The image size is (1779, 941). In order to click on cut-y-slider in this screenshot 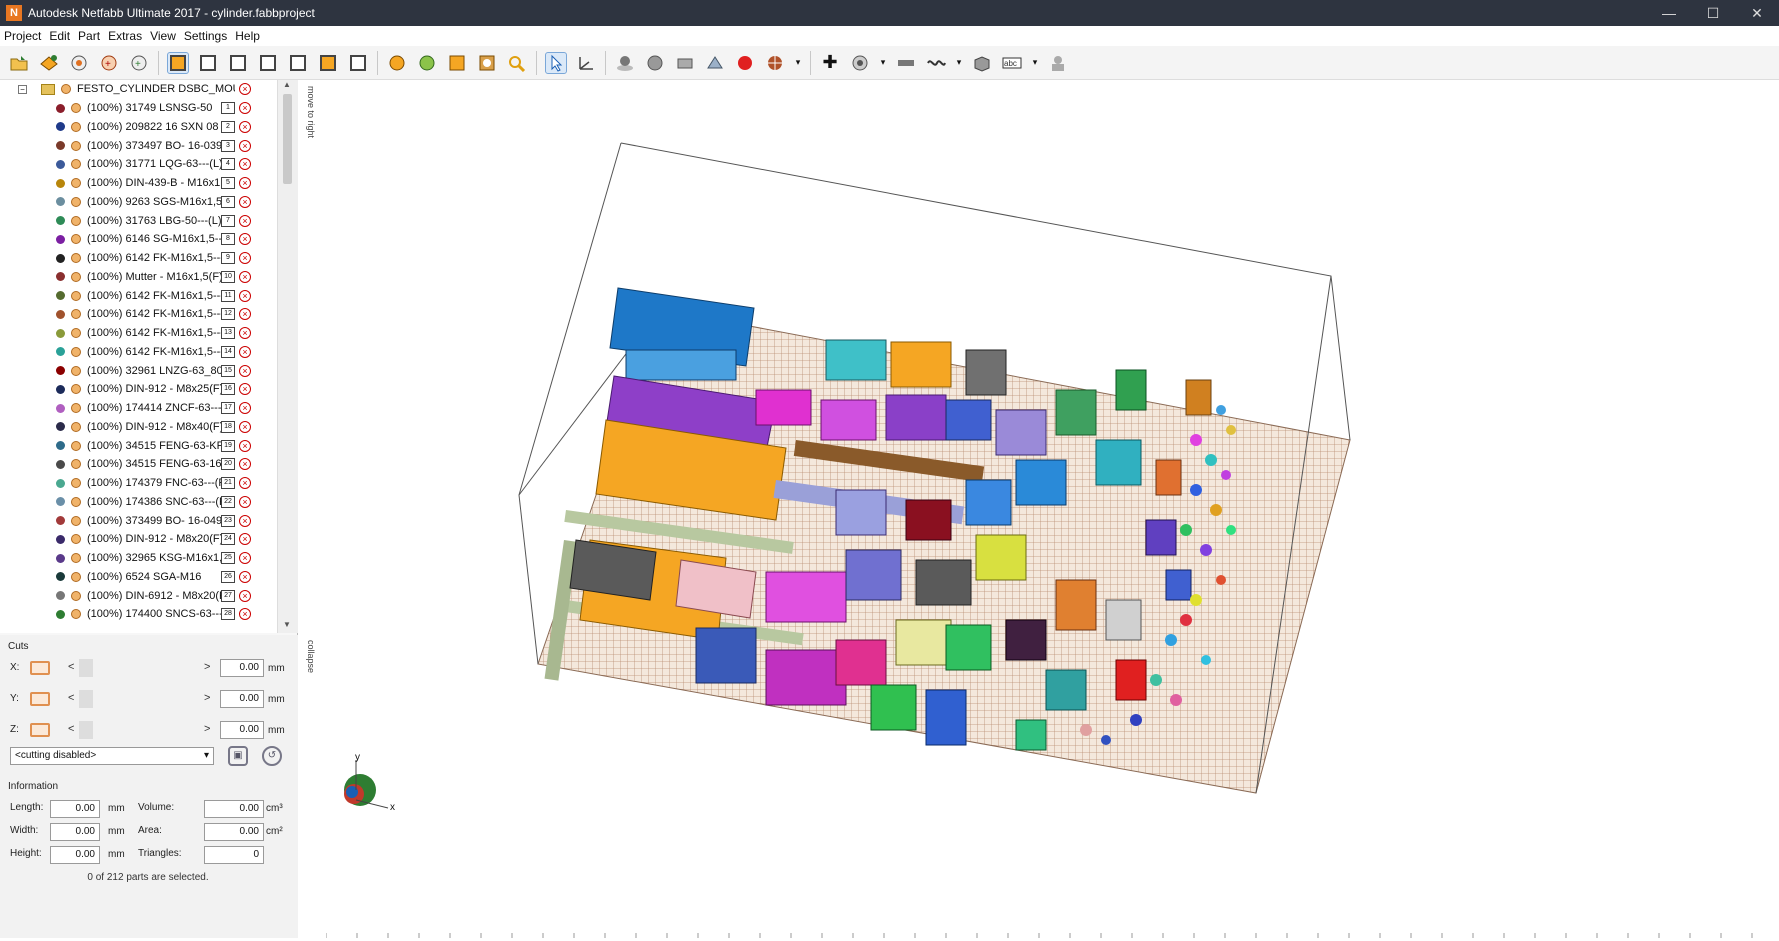, I will do `click(86, 699)`.